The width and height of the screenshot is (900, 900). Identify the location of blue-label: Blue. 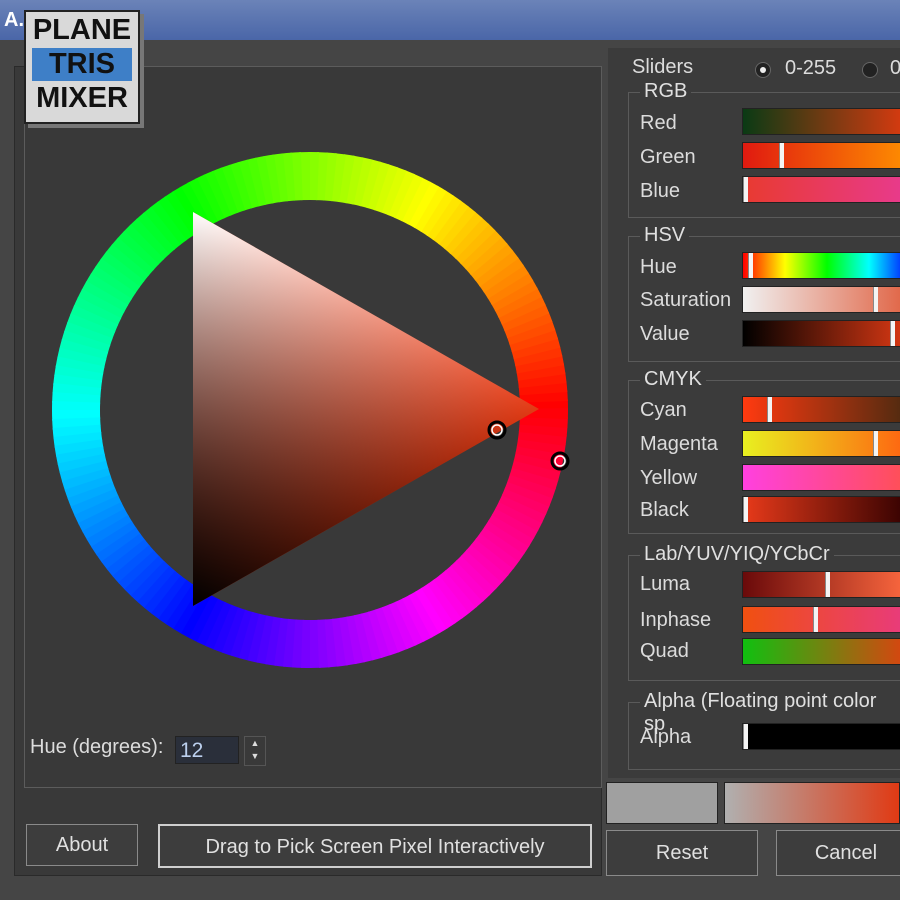
(660, 191).